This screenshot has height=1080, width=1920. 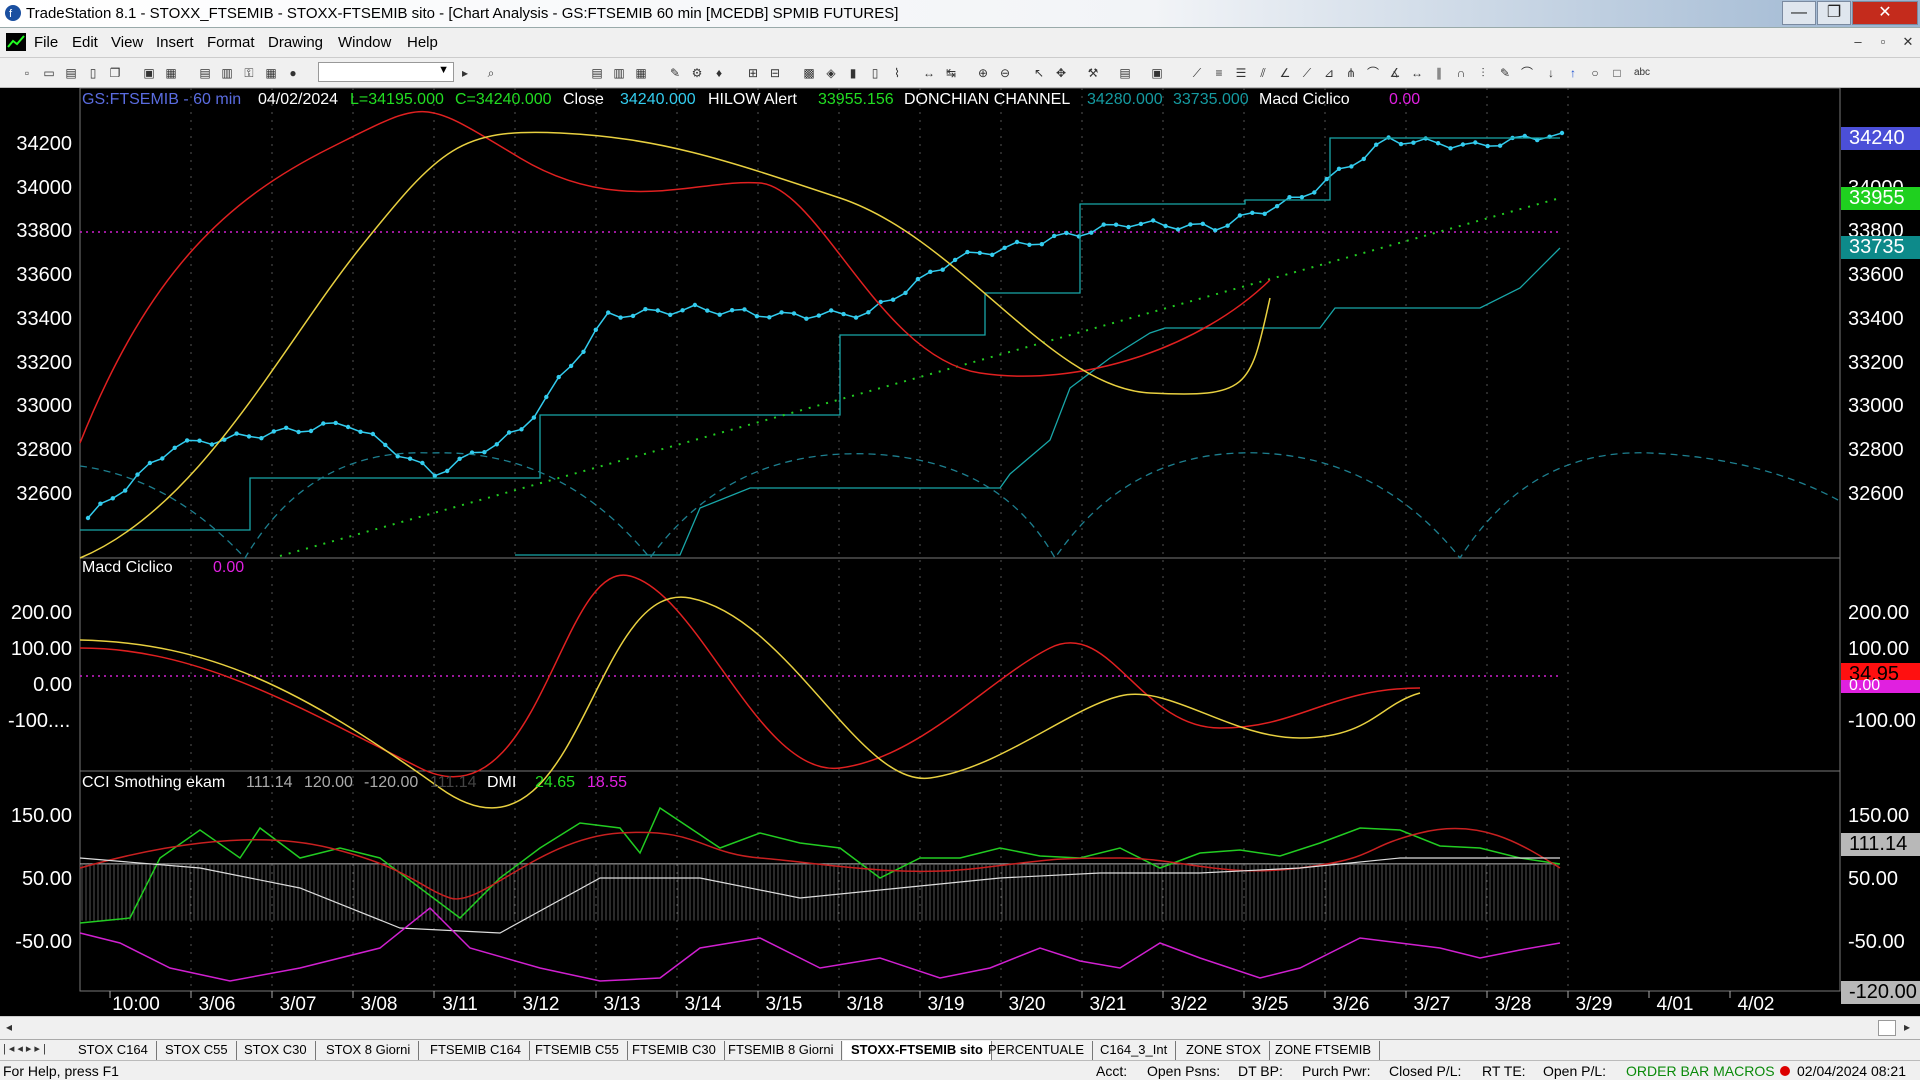 I want to click on zoom-in-icon: ⊕, so click(x=983, y=73).